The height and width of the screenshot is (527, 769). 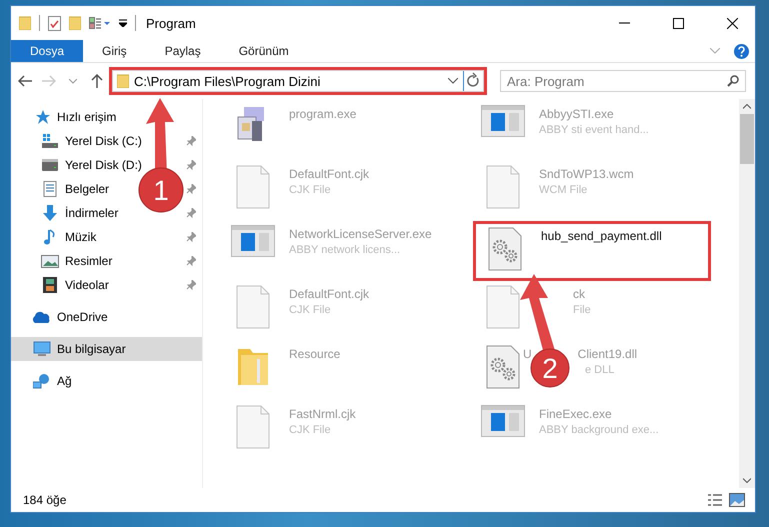 What do you see at coordinates (624, 23) in the screenshot?
I see `minimize-icon` at bounding box center [624, 23].